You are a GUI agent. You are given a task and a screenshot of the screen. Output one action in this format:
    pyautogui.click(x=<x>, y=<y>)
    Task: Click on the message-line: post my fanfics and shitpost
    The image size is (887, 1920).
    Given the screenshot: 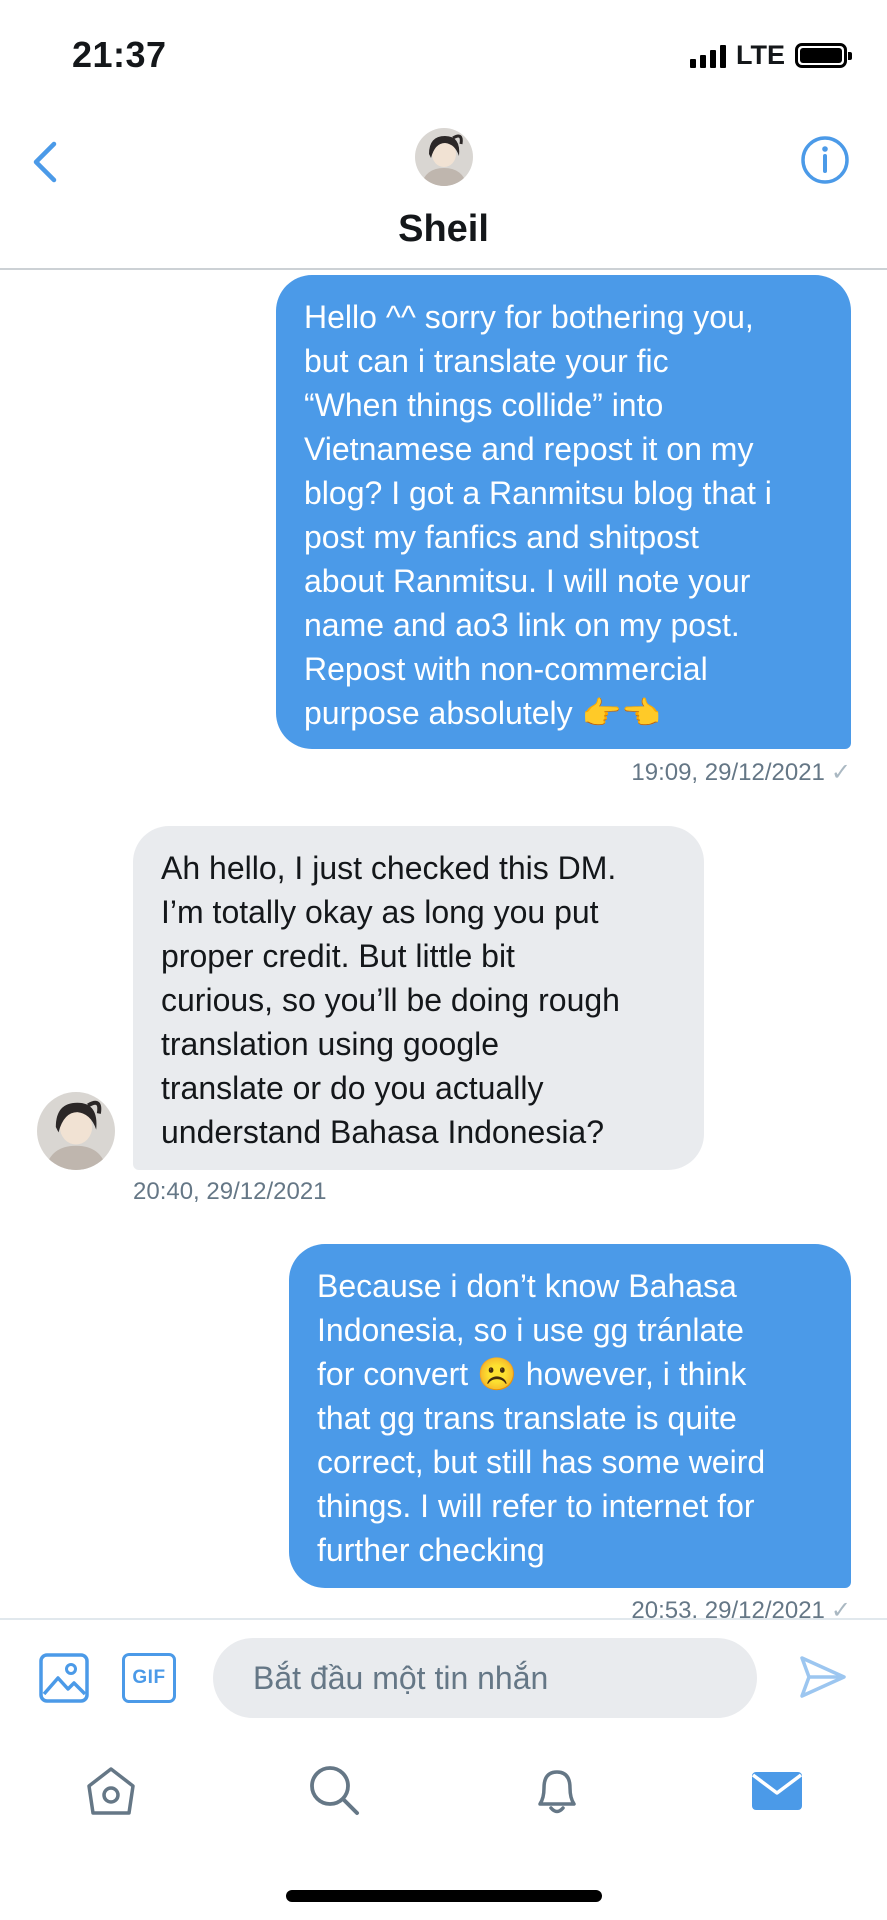 What is the action you would take?
    pyautogui.click(x=501, y=537)
    